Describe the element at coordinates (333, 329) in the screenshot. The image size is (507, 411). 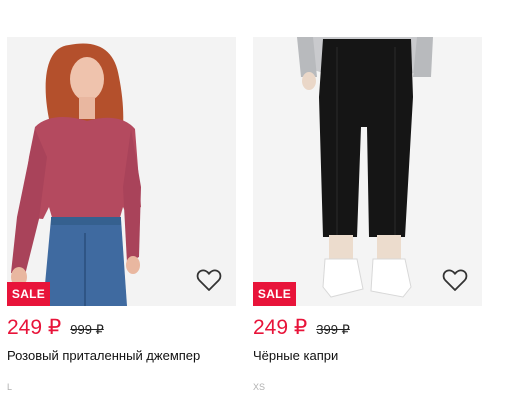
I see `old-price: 399 ₽` at that location.